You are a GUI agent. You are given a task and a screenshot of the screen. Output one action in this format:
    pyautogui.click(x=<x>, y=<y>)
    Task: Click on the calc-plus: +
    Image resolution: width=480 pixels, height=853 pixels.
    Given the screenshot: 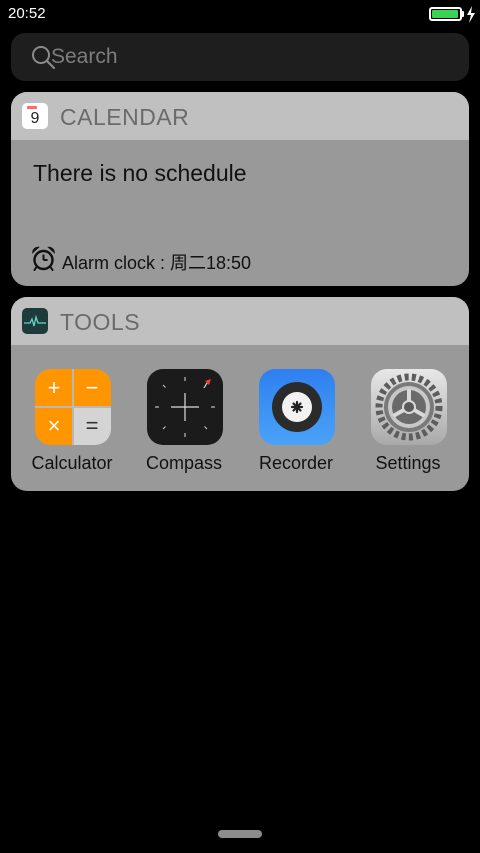 What is the action you would take?
    pyautogui.click(x=54, y=388)
    